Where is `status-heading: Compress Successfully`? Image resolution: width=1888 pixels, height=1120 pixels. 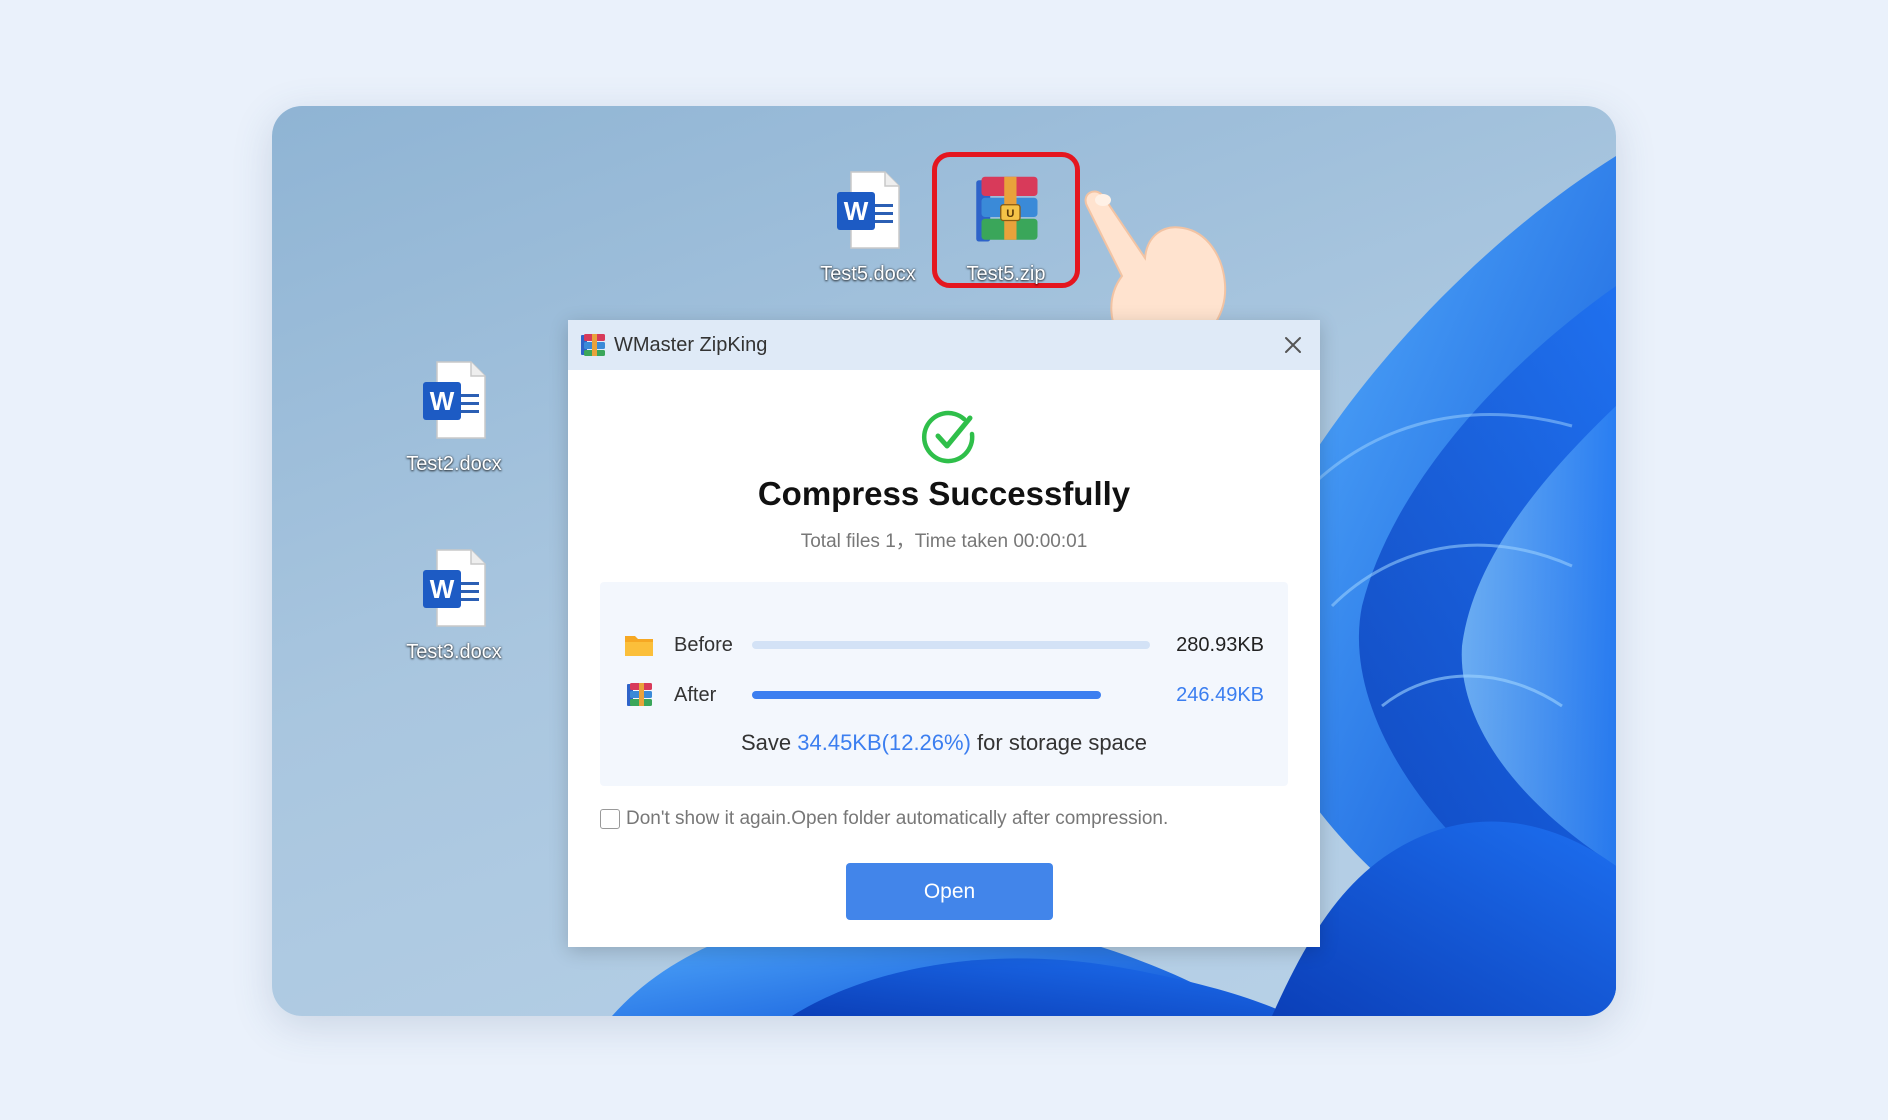
status-heading: Compress Successfully is located at coordinates (944, 493).